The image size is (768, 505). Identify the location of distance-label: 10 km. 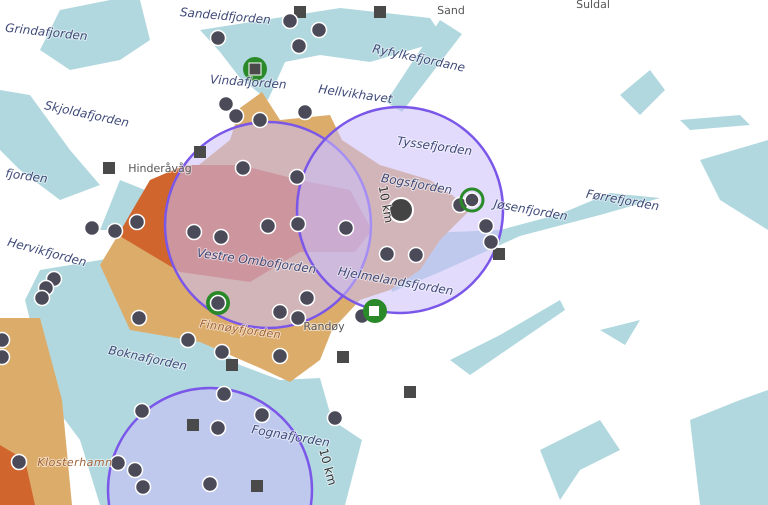
(328, 466).